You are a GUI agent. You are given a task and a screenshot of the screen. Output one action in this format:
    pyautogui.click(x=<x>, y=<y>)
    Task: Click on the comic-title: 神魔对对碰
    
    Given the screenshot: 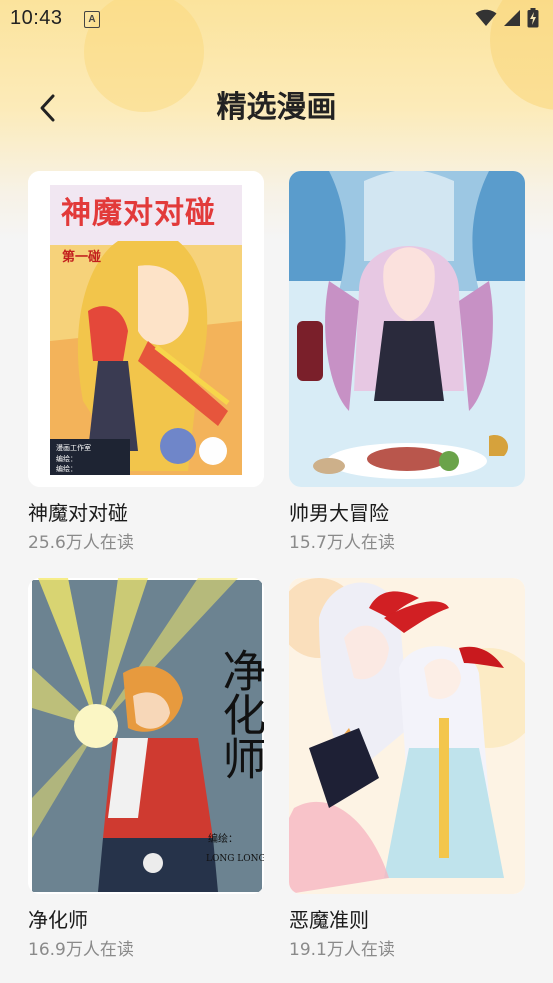 What is the action you would take?
    pyautogui.click(x=78, y=513)
    